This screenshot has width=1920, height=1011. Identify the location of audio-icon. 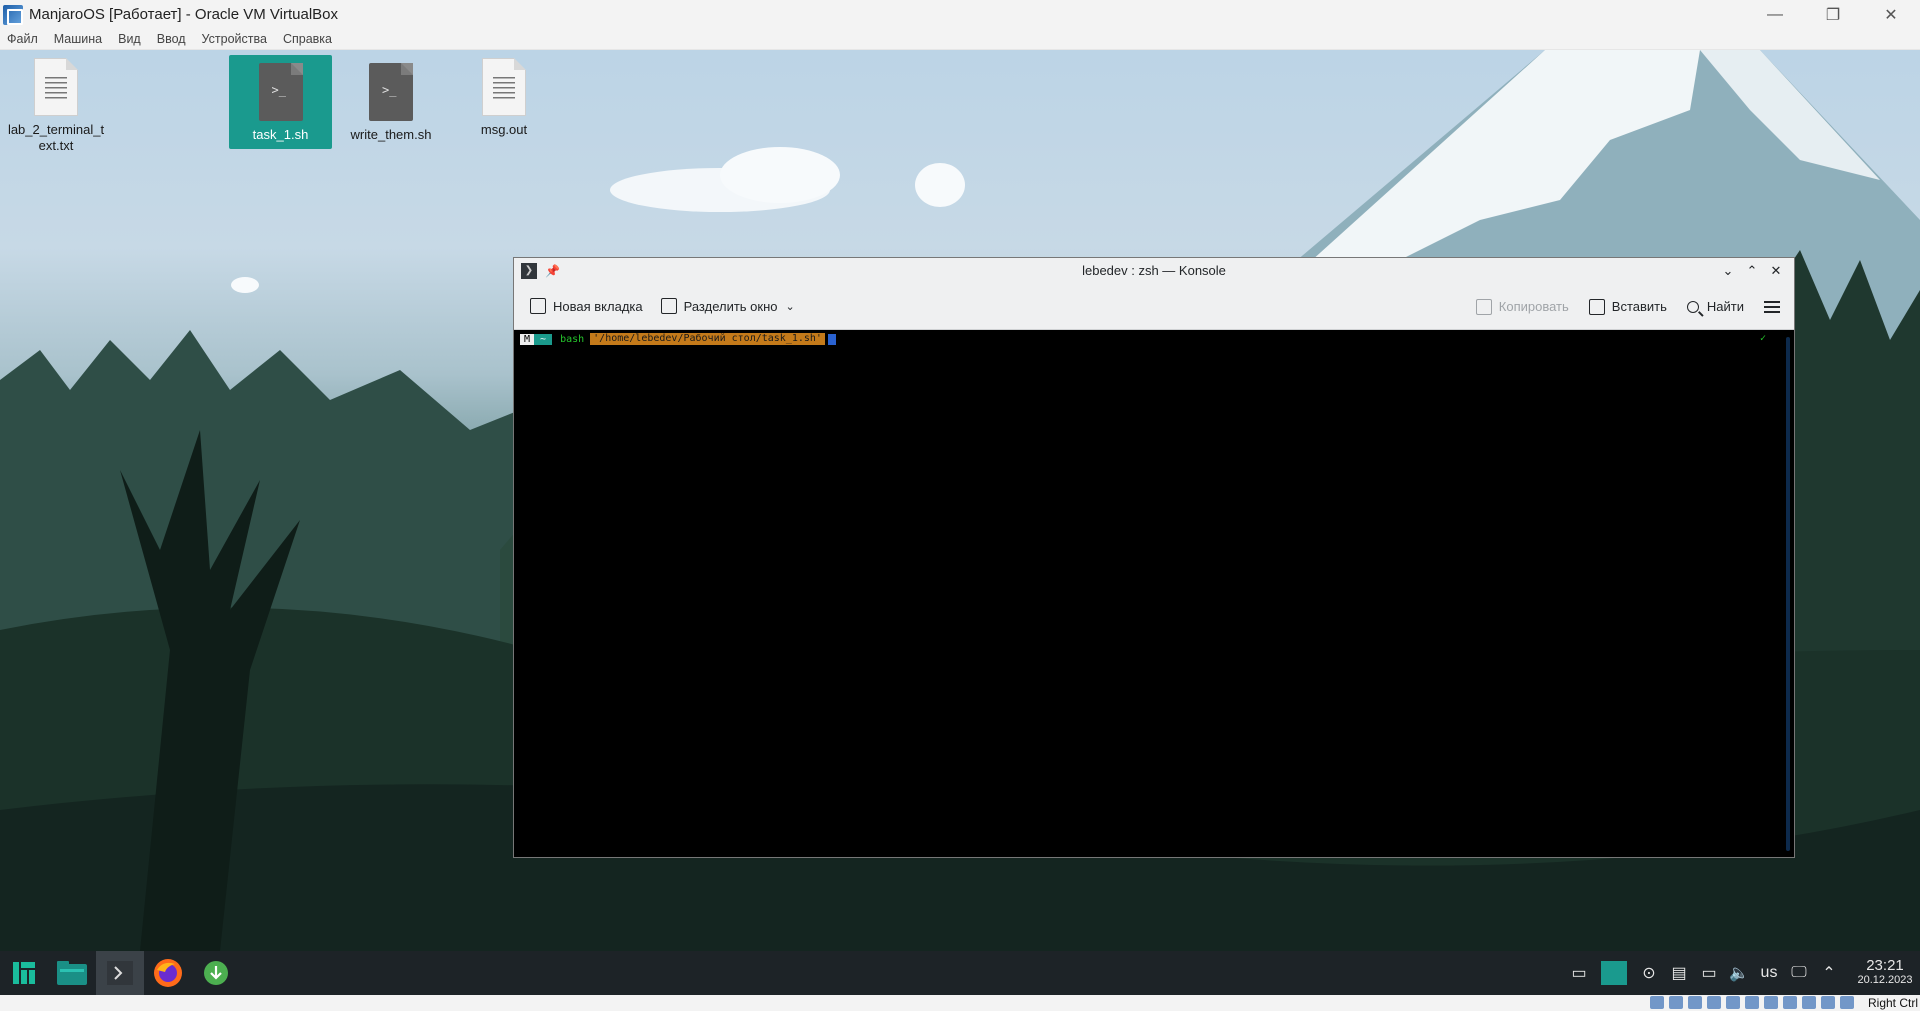
(1695, 1002).